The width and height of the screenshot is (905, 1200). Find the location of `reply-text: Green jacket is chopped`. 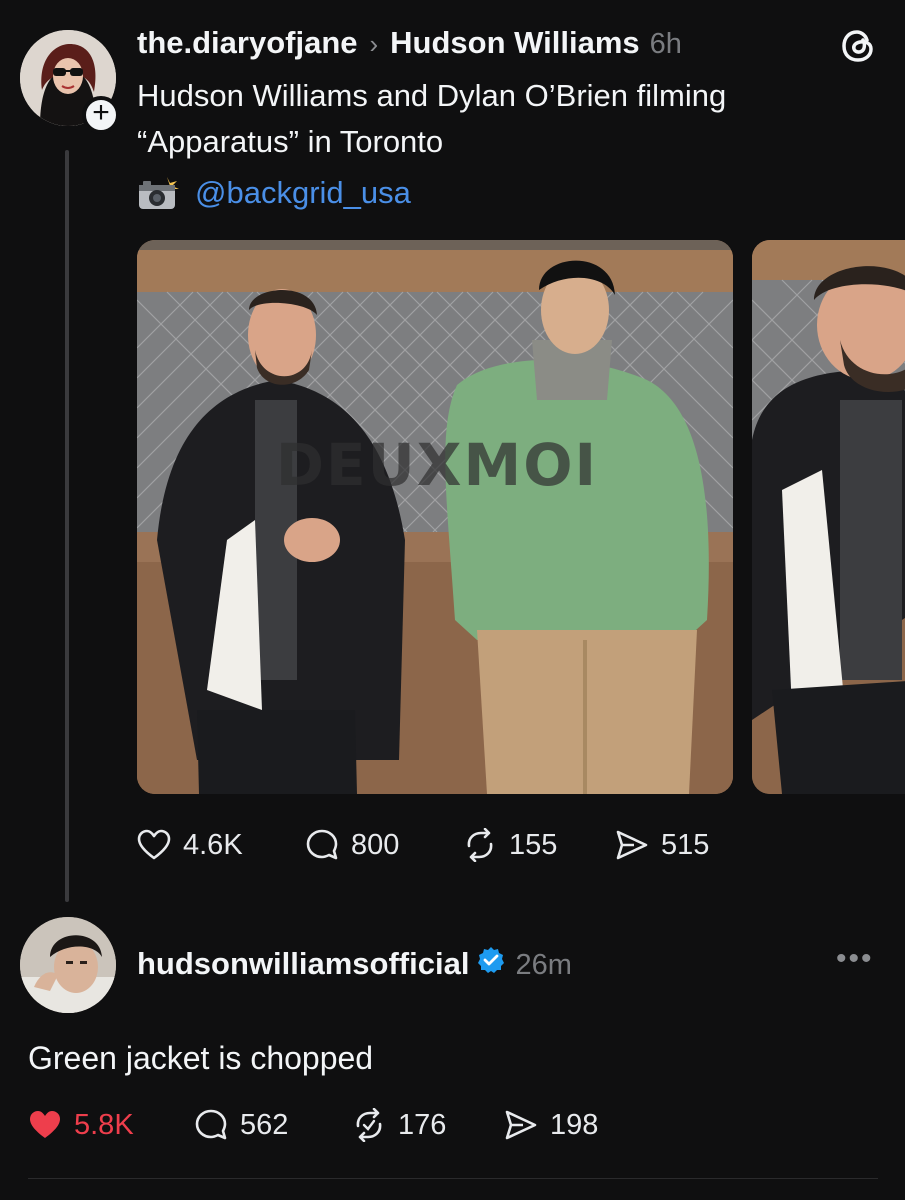

reply-text: Green jacket is chopped is located at coordinates (201, 1058).